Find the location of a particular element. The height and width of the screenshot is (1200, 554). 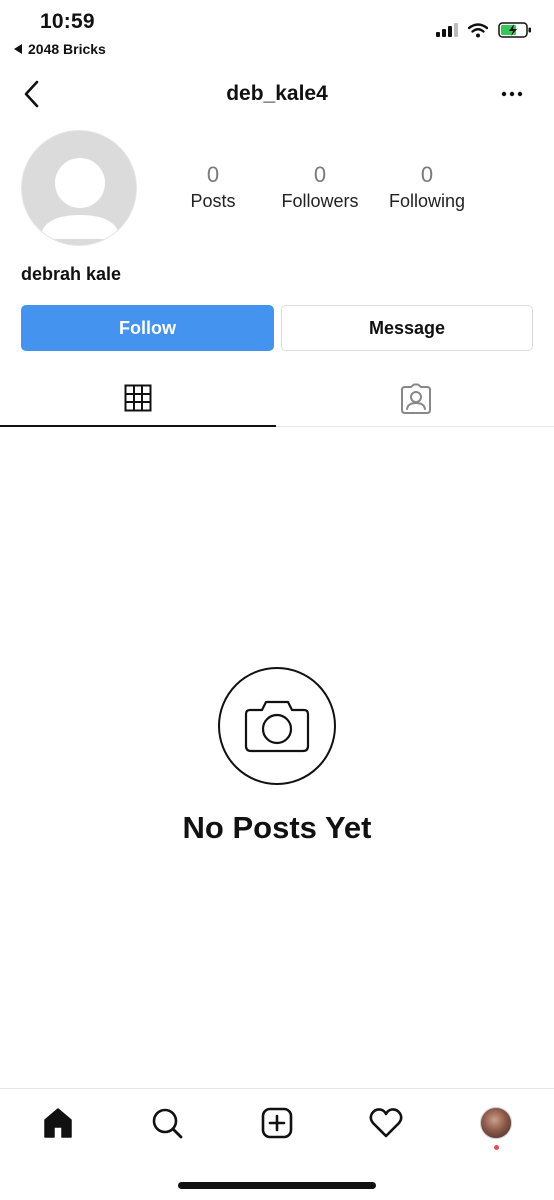

stat-posts-label: Posts is located at coordinates (213, 201).